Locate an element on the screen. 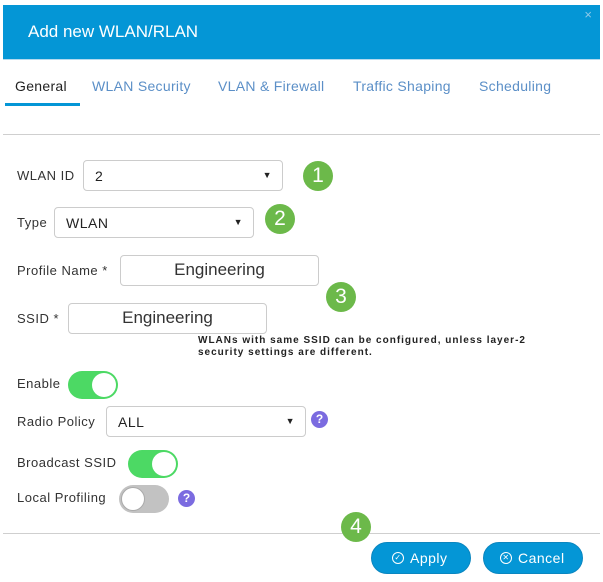 The image size is (603, 582). check-circle-icon: ✓ is located at coordinates (398, 558).